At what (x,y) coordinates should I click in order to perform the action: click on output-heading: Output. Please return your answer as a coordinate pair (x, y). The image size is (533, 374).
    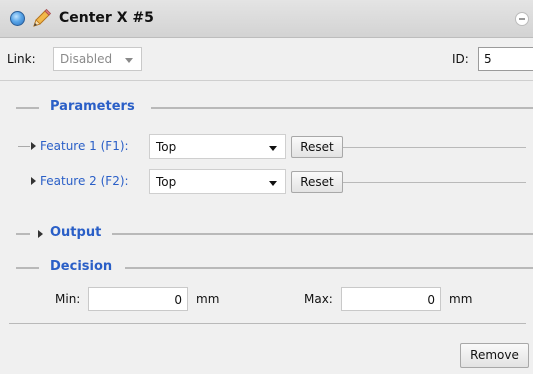
    Looking at the image, I should click on (75, 232).